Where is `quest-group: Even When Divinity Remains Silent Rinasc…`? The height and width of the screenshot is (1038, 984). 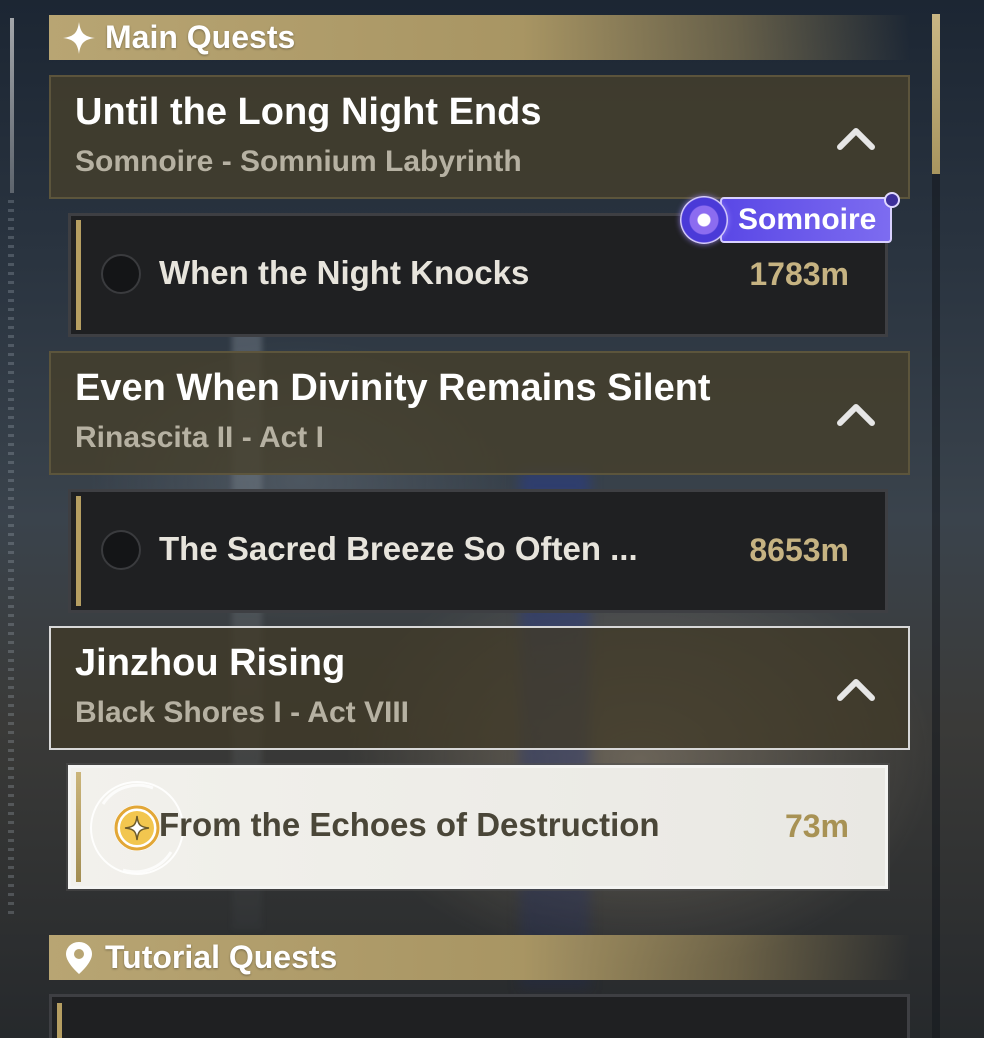
quest-group: Even When Divinity Remains Silent Rinasc… is located at coordinates (479, 413).